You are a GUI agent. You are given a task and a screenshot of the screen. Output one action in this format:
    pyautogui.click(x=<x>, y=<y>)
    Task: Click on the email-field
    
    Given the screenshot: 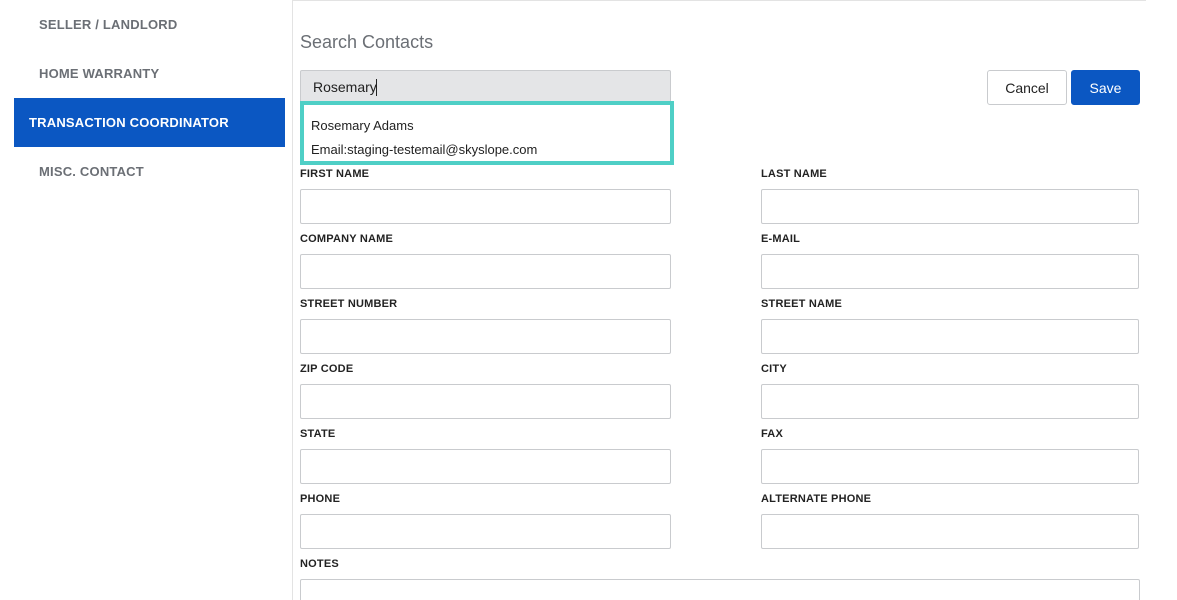 What is the action you would take?
    pyautogui.click(x=950, y=271)
    